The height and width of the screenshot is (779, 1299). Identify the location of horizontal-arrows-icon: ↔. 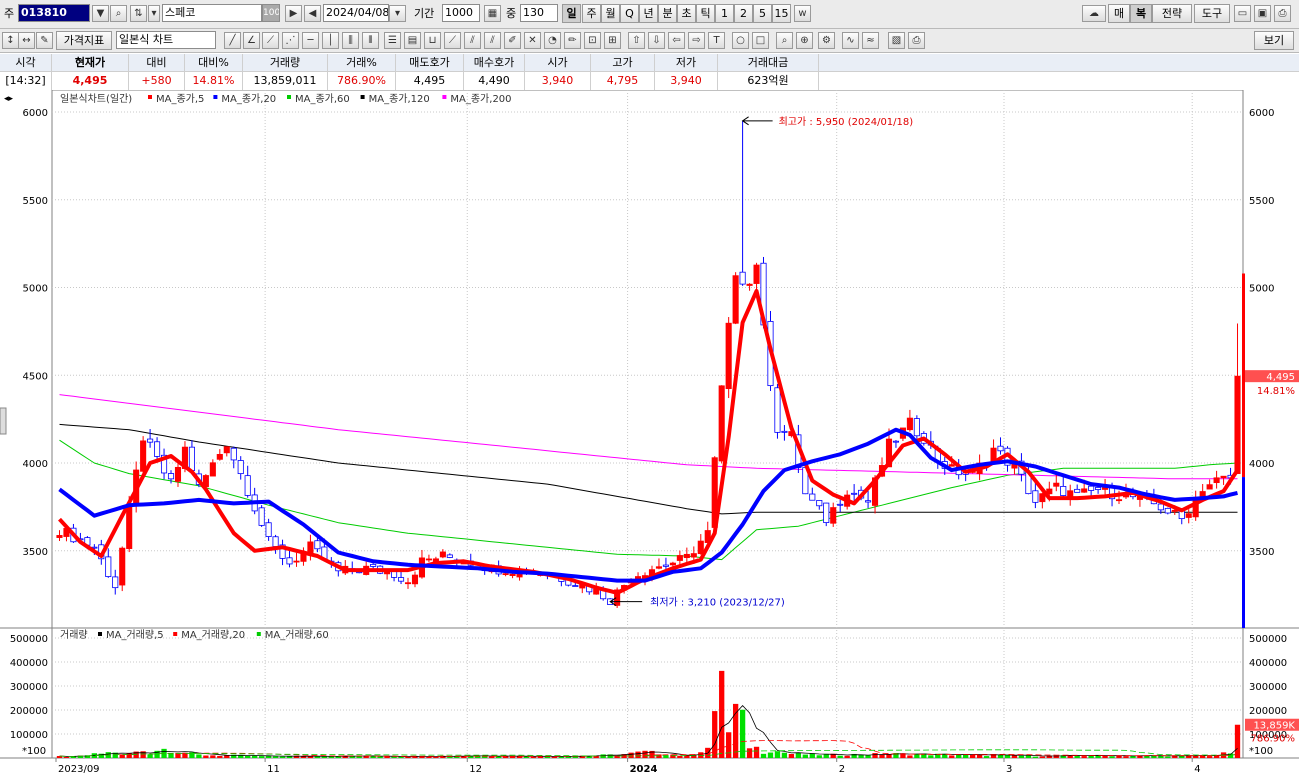
(26, 40).